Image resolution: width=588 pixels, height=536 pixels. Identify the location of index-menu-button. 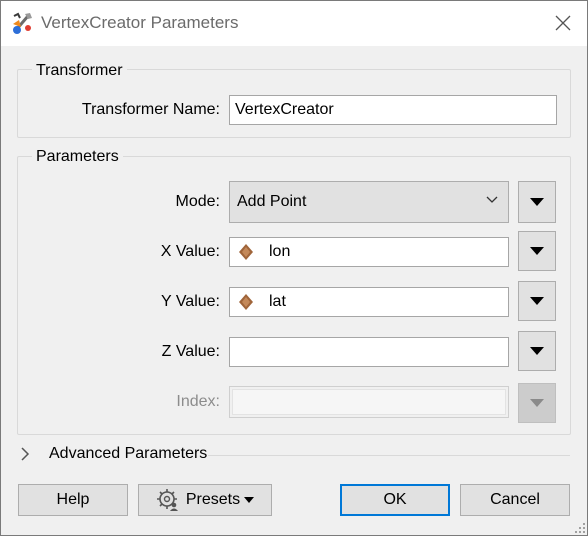
(537, 403).